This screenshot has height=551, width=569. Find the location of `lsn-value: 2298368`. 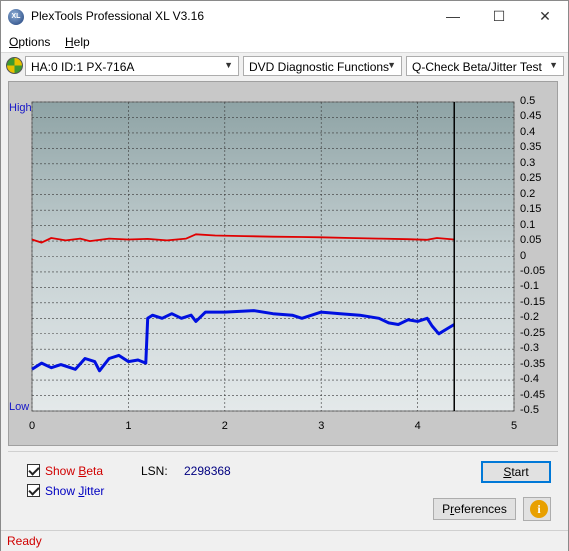

lsn-value: 2298368 is located at coordinates (207, 471).